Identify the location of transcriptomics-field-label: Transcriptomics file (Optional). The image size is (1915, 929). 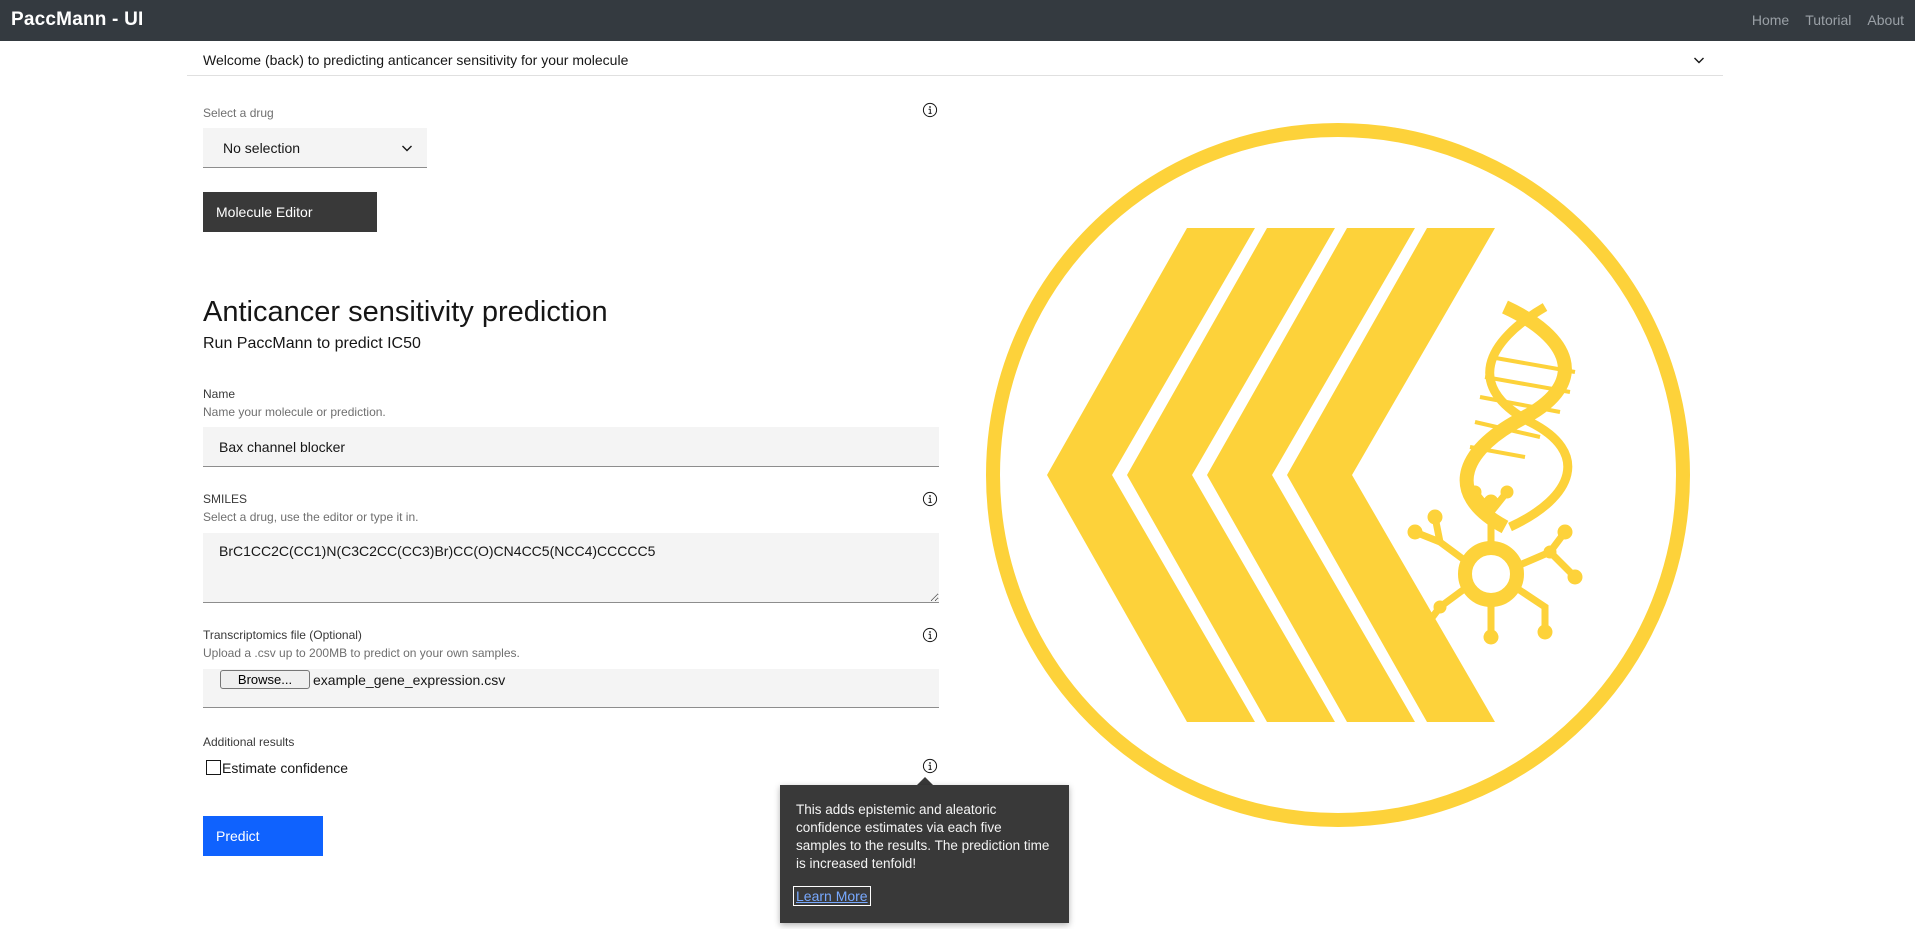
(282, 635).